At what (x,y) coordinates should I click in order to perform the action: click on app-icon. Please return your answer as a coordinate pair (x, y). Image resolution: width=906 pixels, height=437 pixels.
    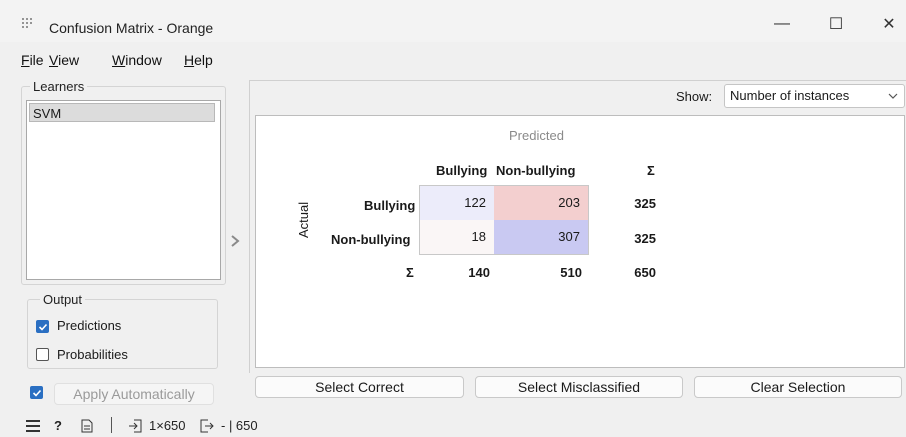
    Looking at the image, I should click on (29, 23).